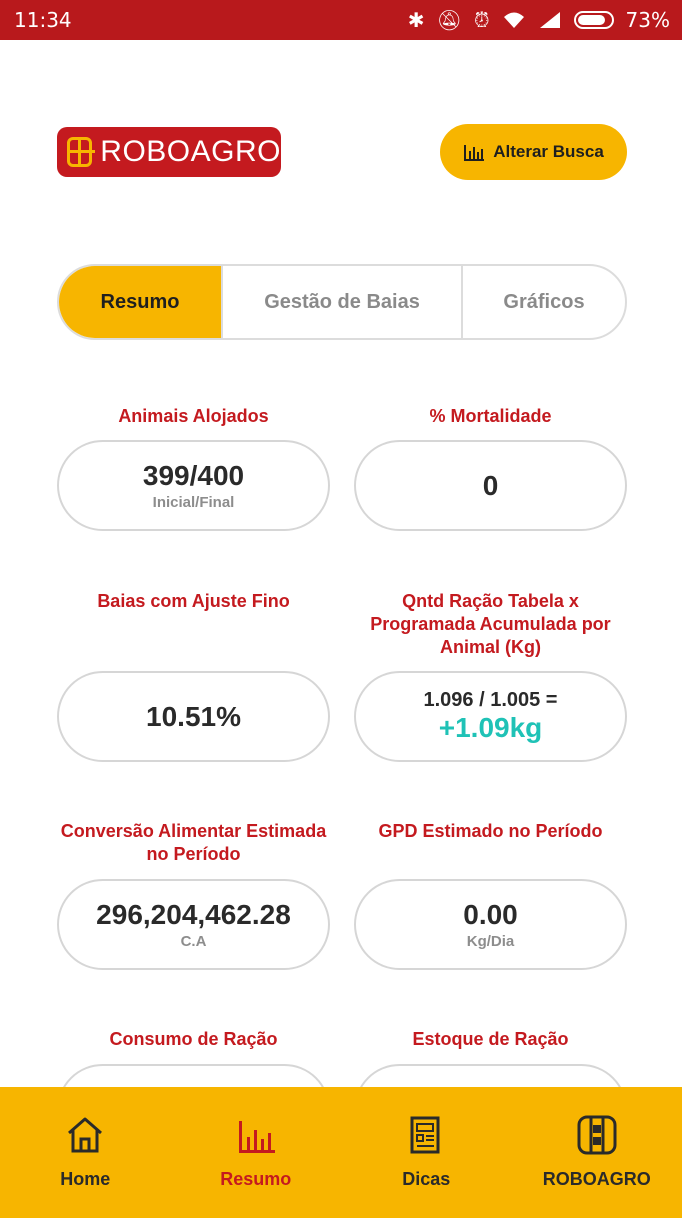 The image size is (682, 1218). I want to click on racao-tabela-diff: +1.09kg, so click(490, 727).